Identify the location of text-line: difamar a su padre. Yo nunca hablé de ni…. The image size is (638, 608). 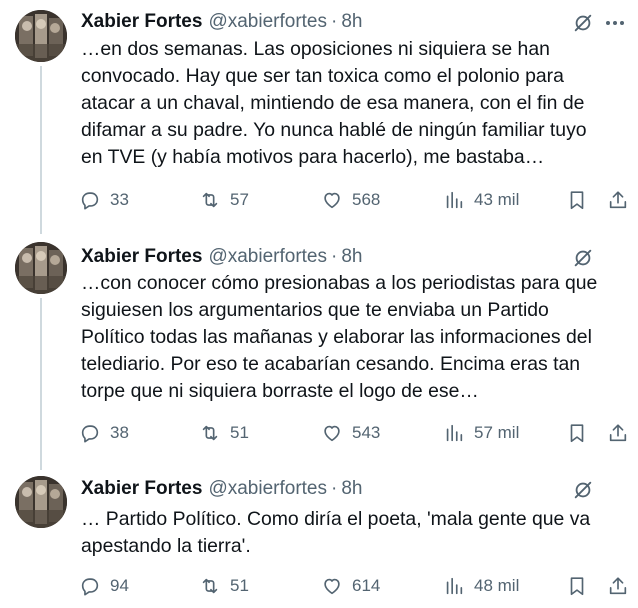
(334, 130).